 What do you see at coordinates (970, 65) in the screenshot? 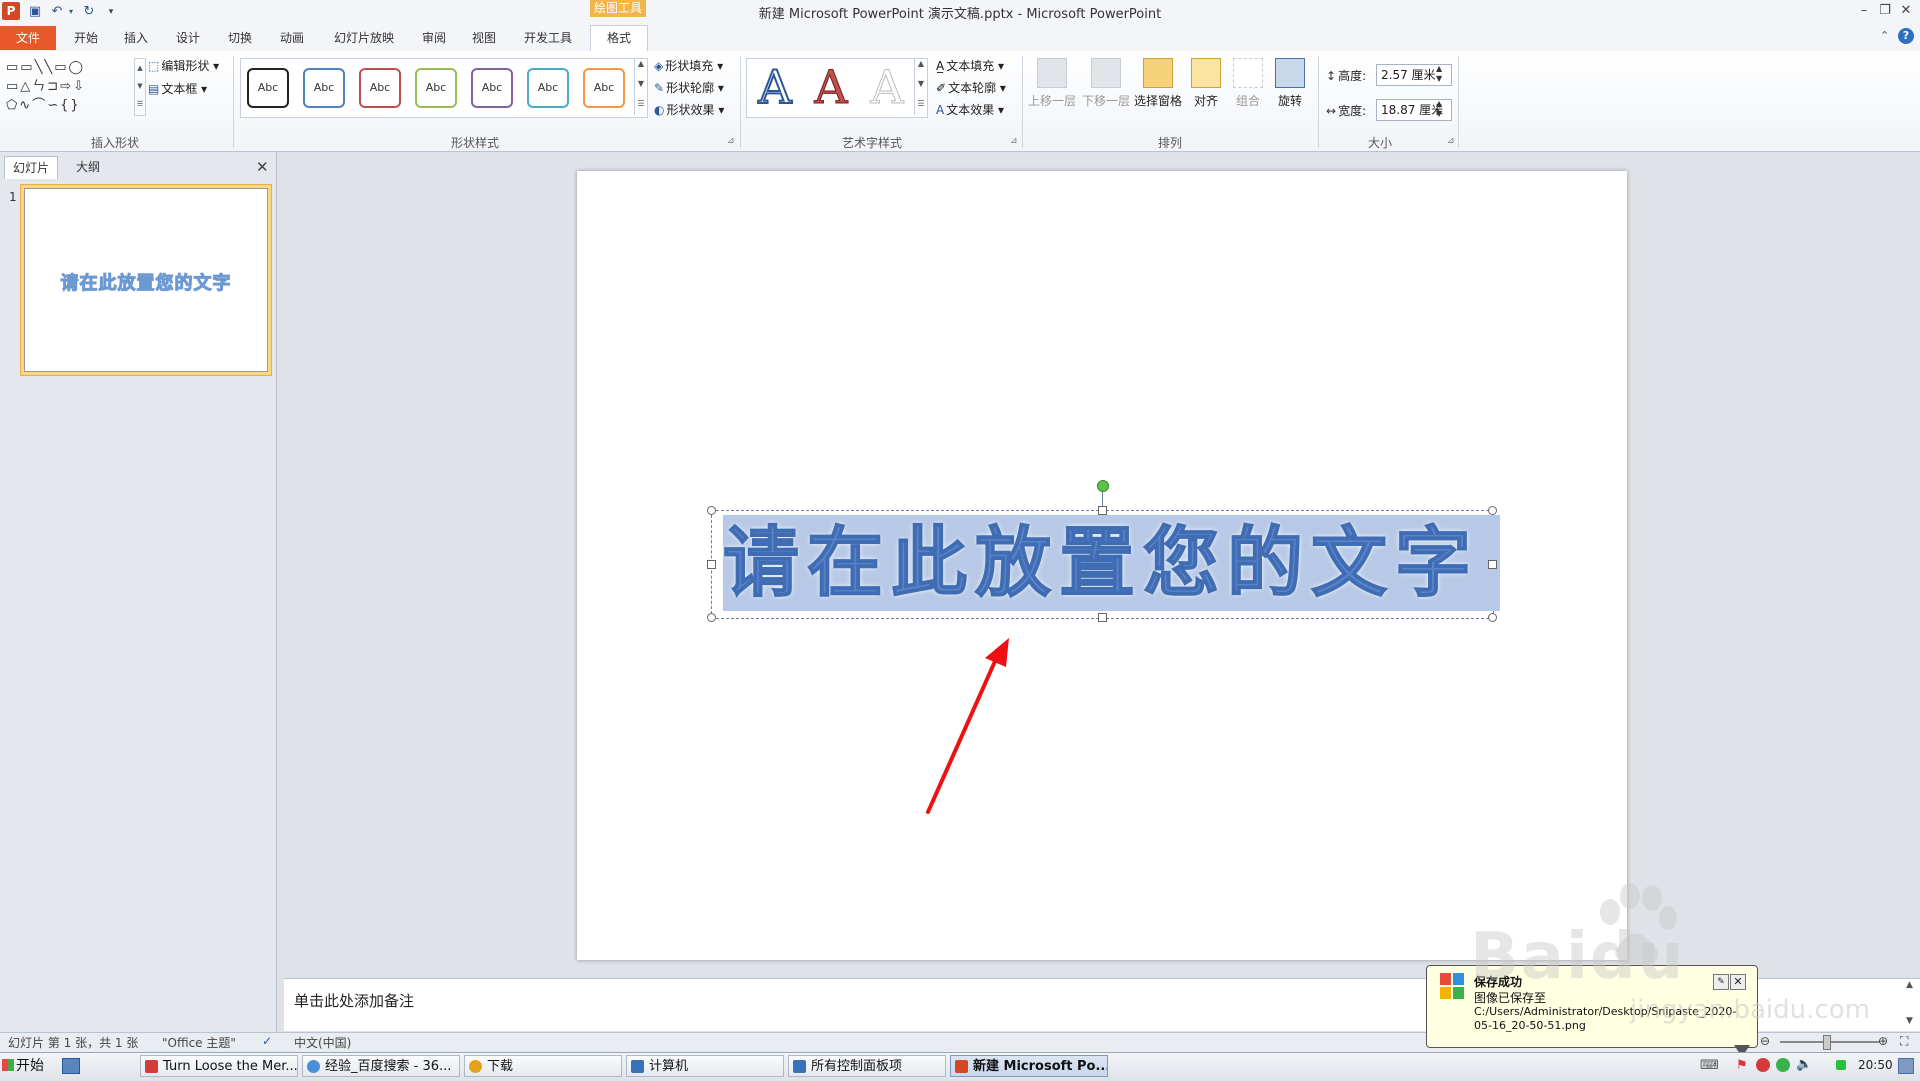
I see `text-fill-button: A̲ 文本填充 ▾` at bounding box center [970, 65].